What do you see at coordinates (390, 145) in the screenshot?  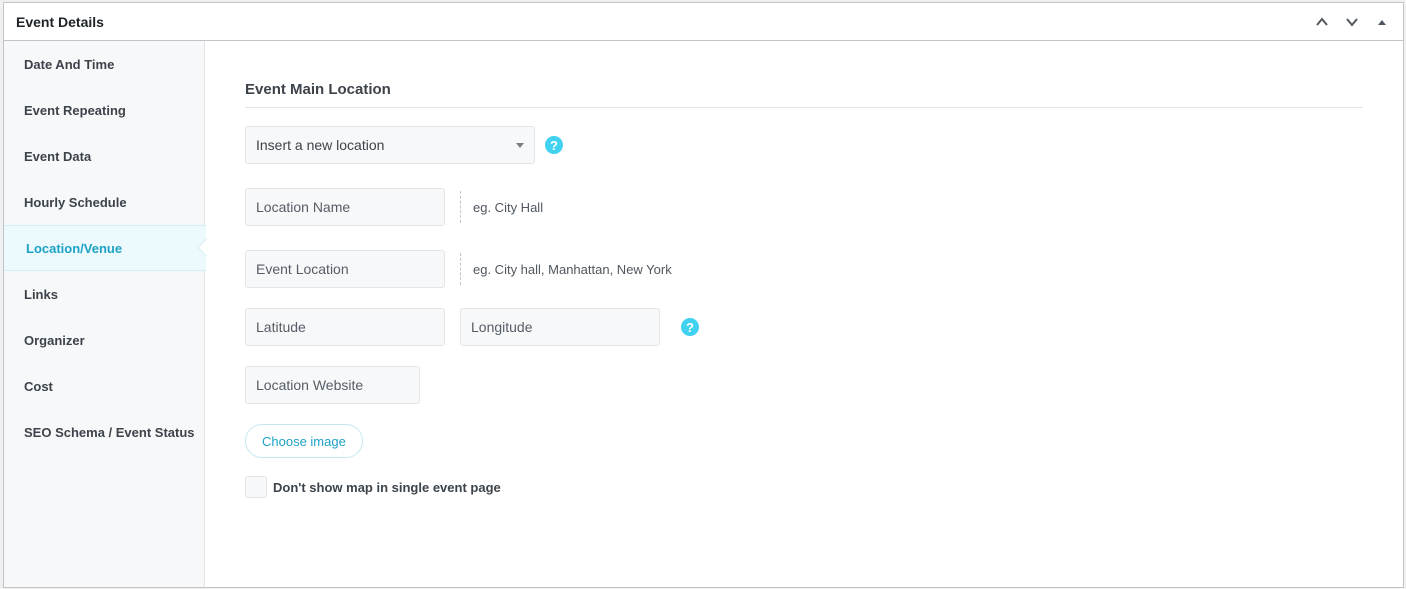 I see `location-select: Insert a new location` at bounding box center [390, 145].